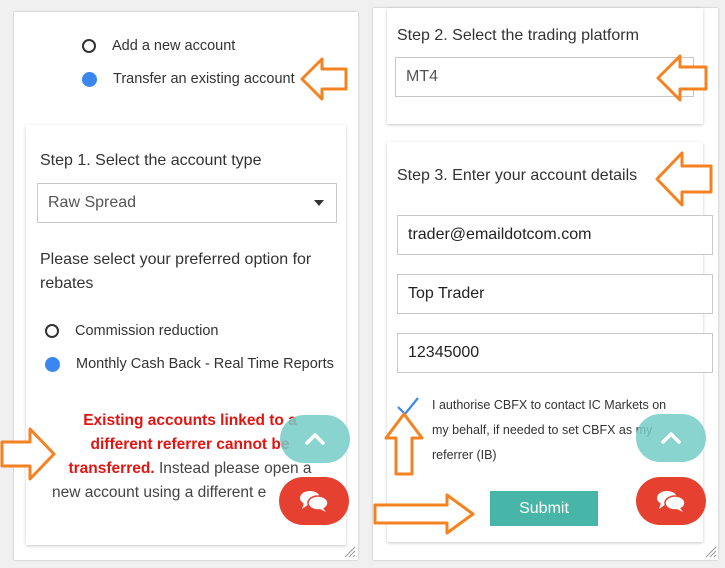 The width and height of the screenshot is (725, 568). I want to click on email-field: trader@emaildotcom.com, so click(555, 235).